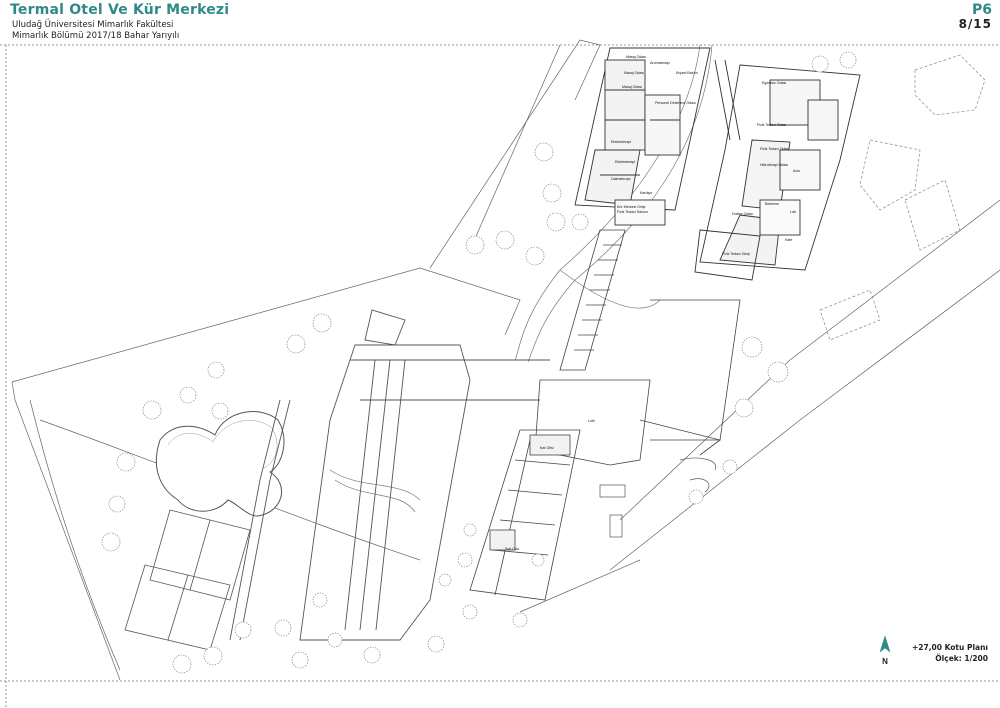  Describe the element at coordinates (631, 207) in the screenshot. I see `room-label: Kür Merkezi Girişi` at that location.